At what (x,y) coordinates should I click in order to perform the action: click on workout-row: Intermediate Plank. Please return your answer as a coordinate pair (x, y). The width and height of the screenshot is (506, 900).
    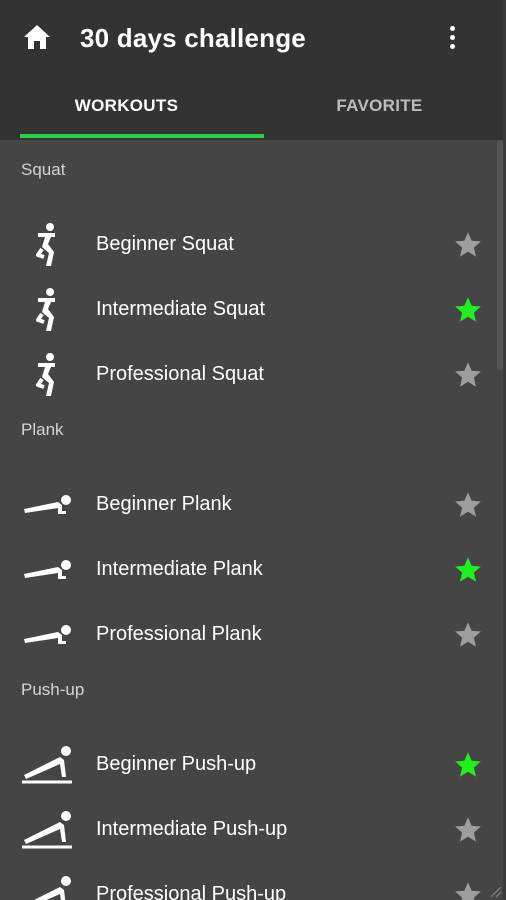
    Looking at the image, I should click on (250, 570).